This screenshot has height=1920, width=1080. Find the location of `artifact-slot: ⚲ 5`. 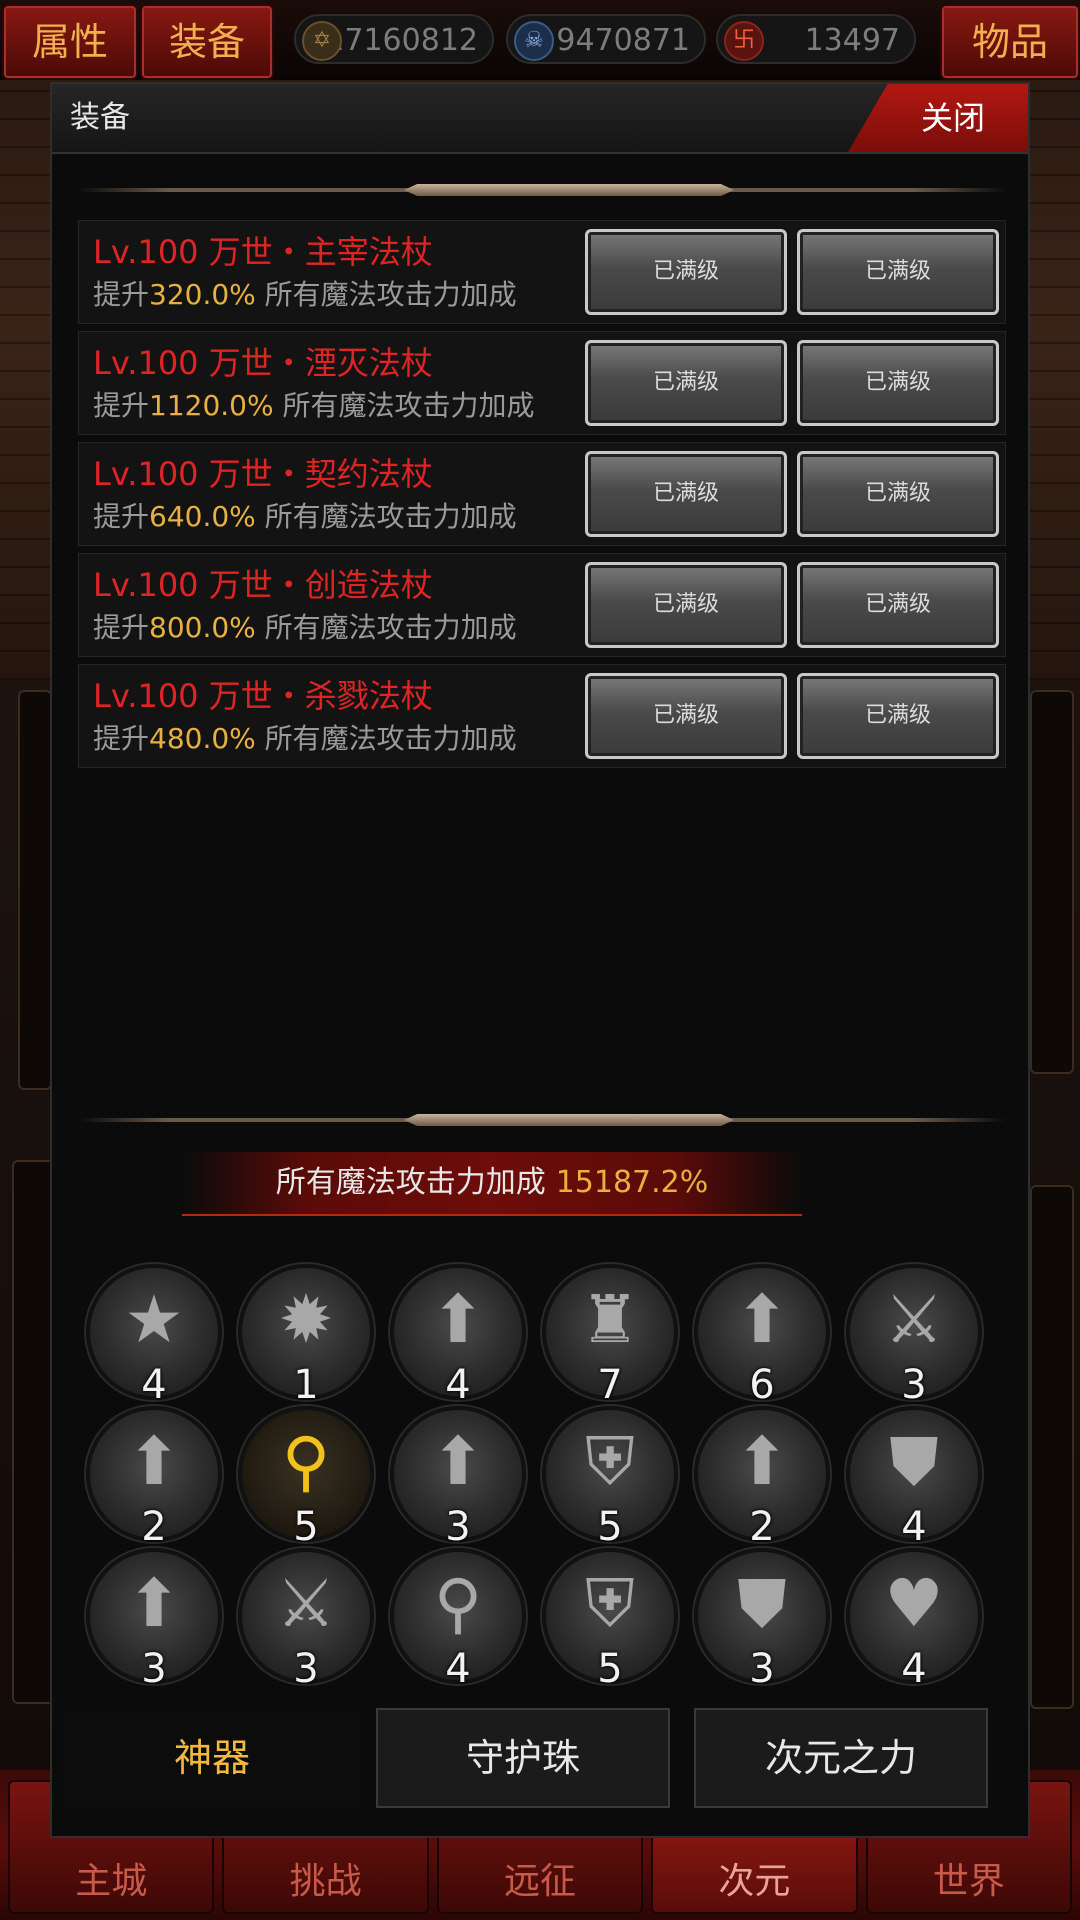

artifact-slot: ⚲ 5 is located at coordinates (306, 1478).